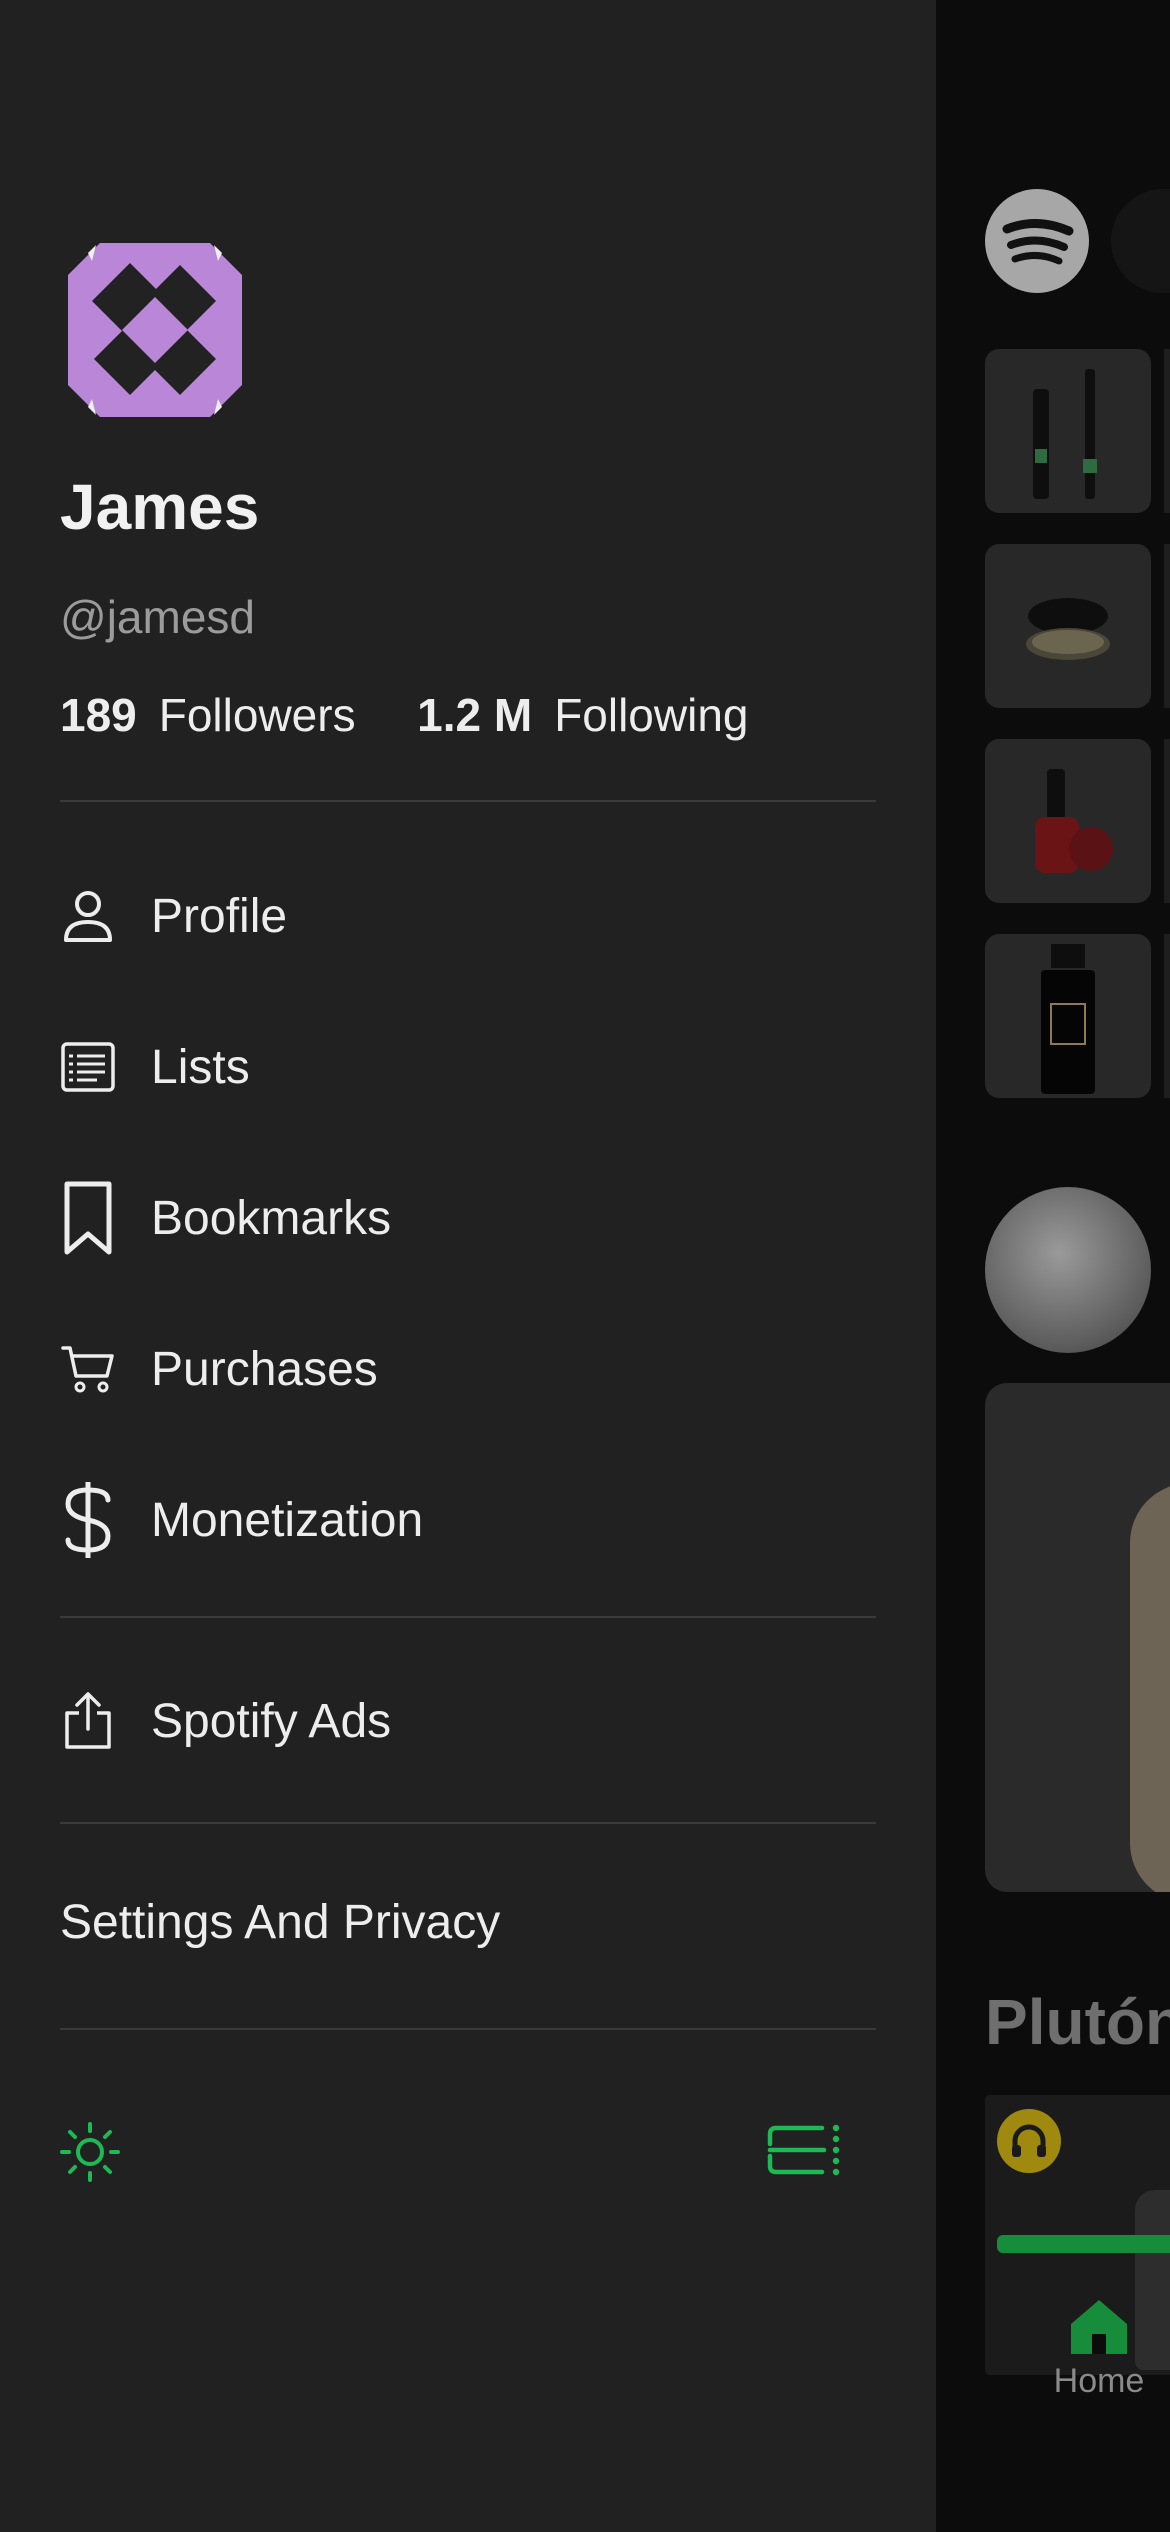  Describe the element at coordinates (271, 1218) in the screenshot. I see `menu-item-label: Bookmarks` at that location.